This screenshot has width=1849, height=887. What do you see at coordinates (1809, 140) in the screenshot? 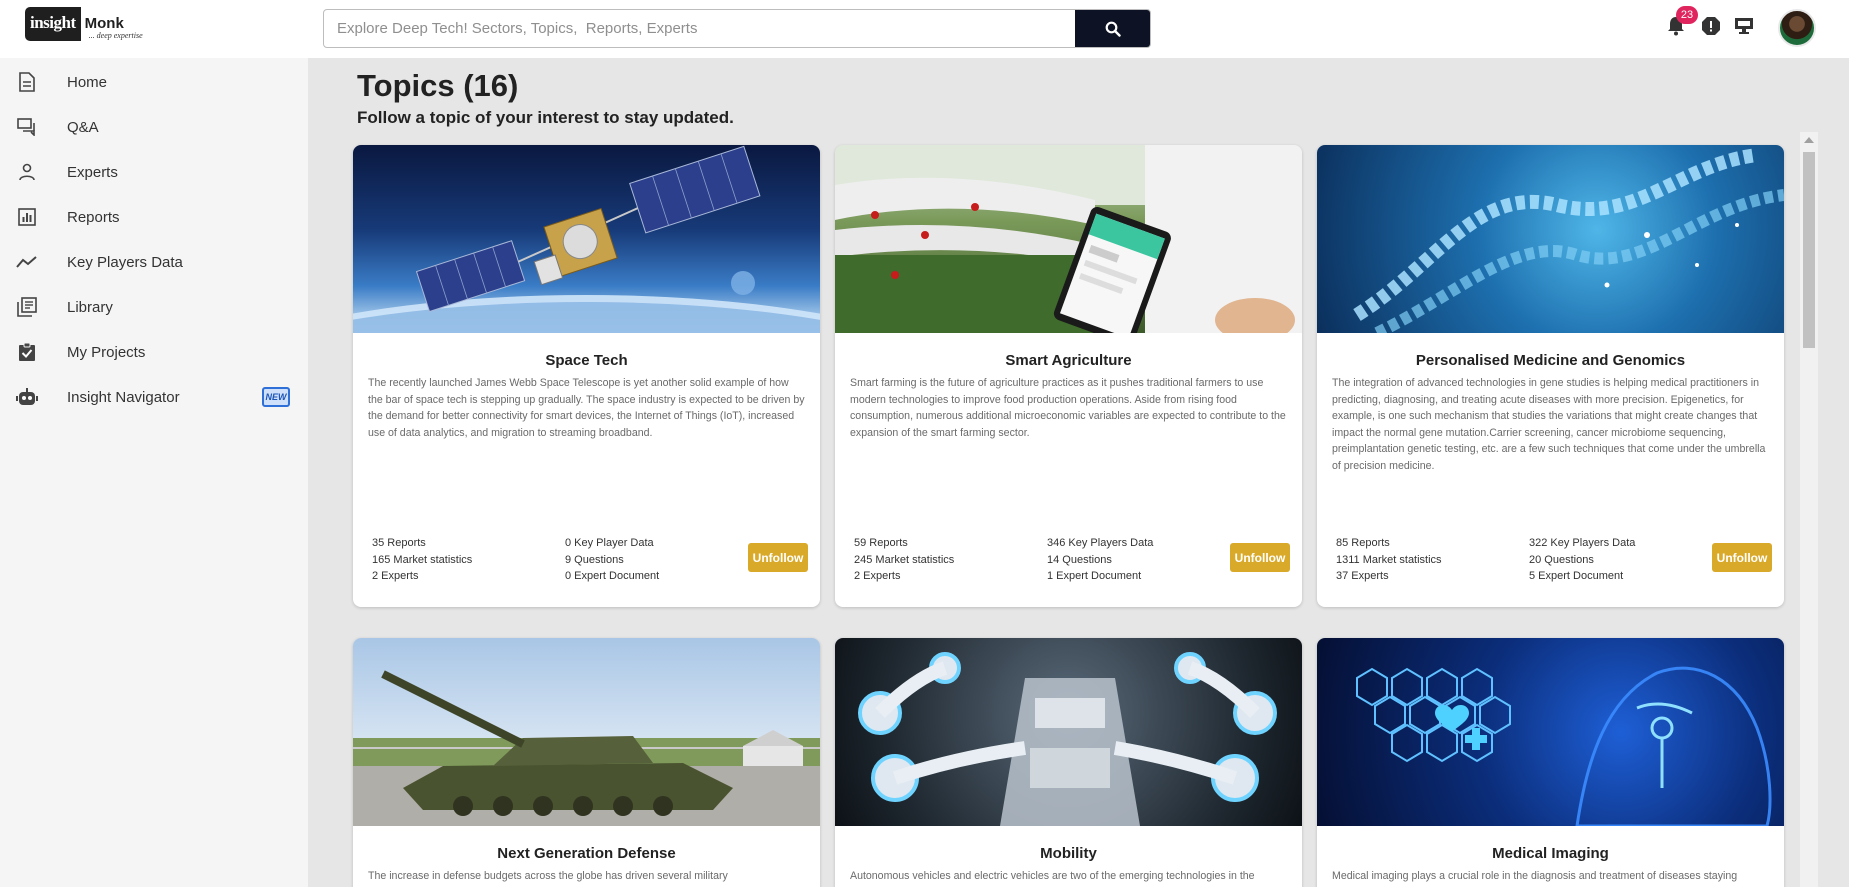
I see `scroll-up-arrow-icon` at bounding box center [1809, 140].